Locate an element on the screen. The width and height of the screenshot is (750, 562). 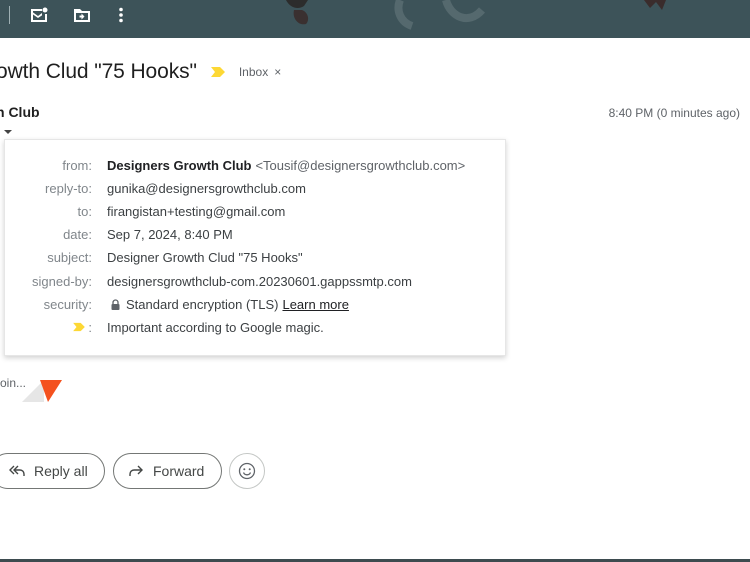
label-chip-inbox: Inbox × is located at coordinates (260, 72).